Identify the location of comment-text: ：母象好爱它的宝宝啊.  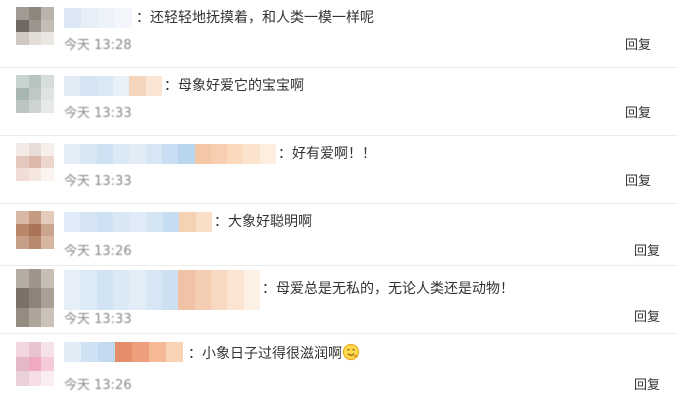
(234, 86).